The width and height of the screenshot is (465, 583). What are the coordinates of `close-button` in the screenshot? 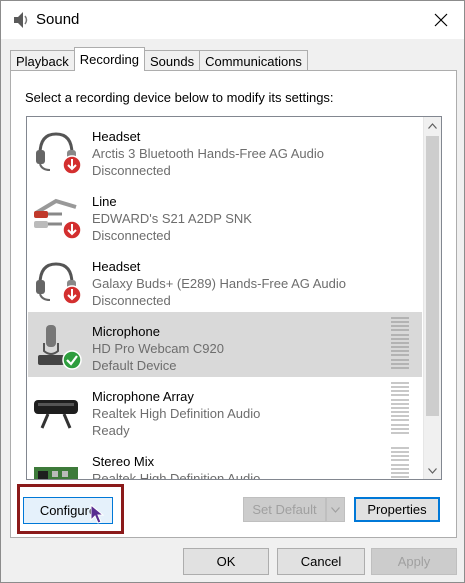 It's located at (441, 20).